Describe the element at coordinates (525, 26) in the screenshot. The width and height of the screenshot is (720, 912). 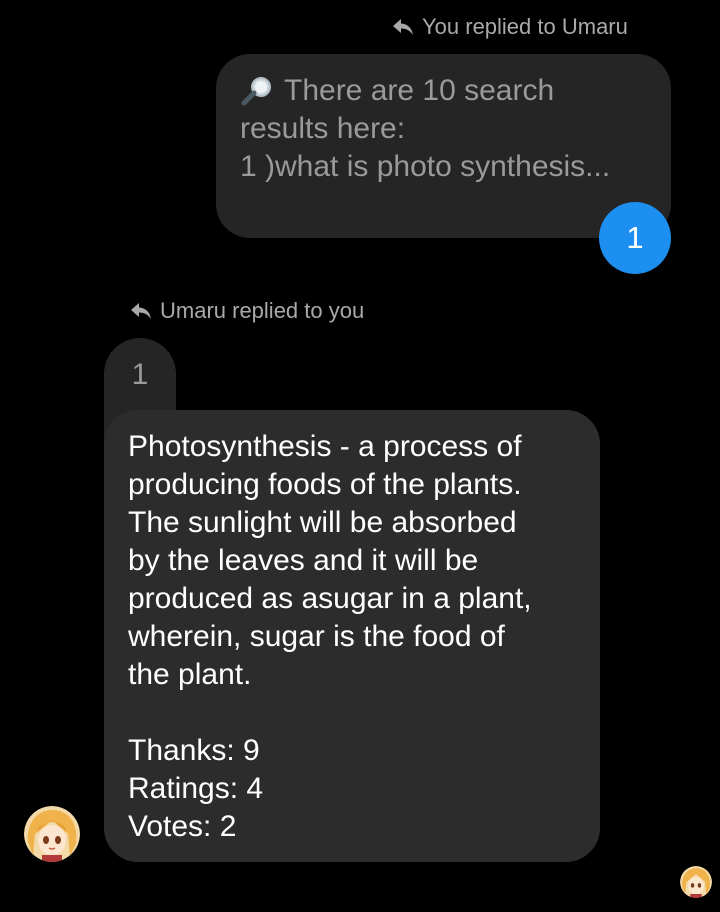
I see `reply-header-label: You replied to Umaru` at that location.